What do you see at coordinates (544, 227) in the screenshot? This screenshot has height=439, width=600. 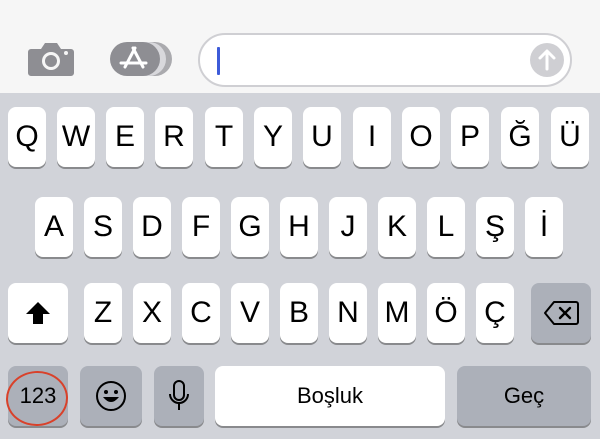 I see `key-i-dotted: İ` at bounding box center [544, 227].